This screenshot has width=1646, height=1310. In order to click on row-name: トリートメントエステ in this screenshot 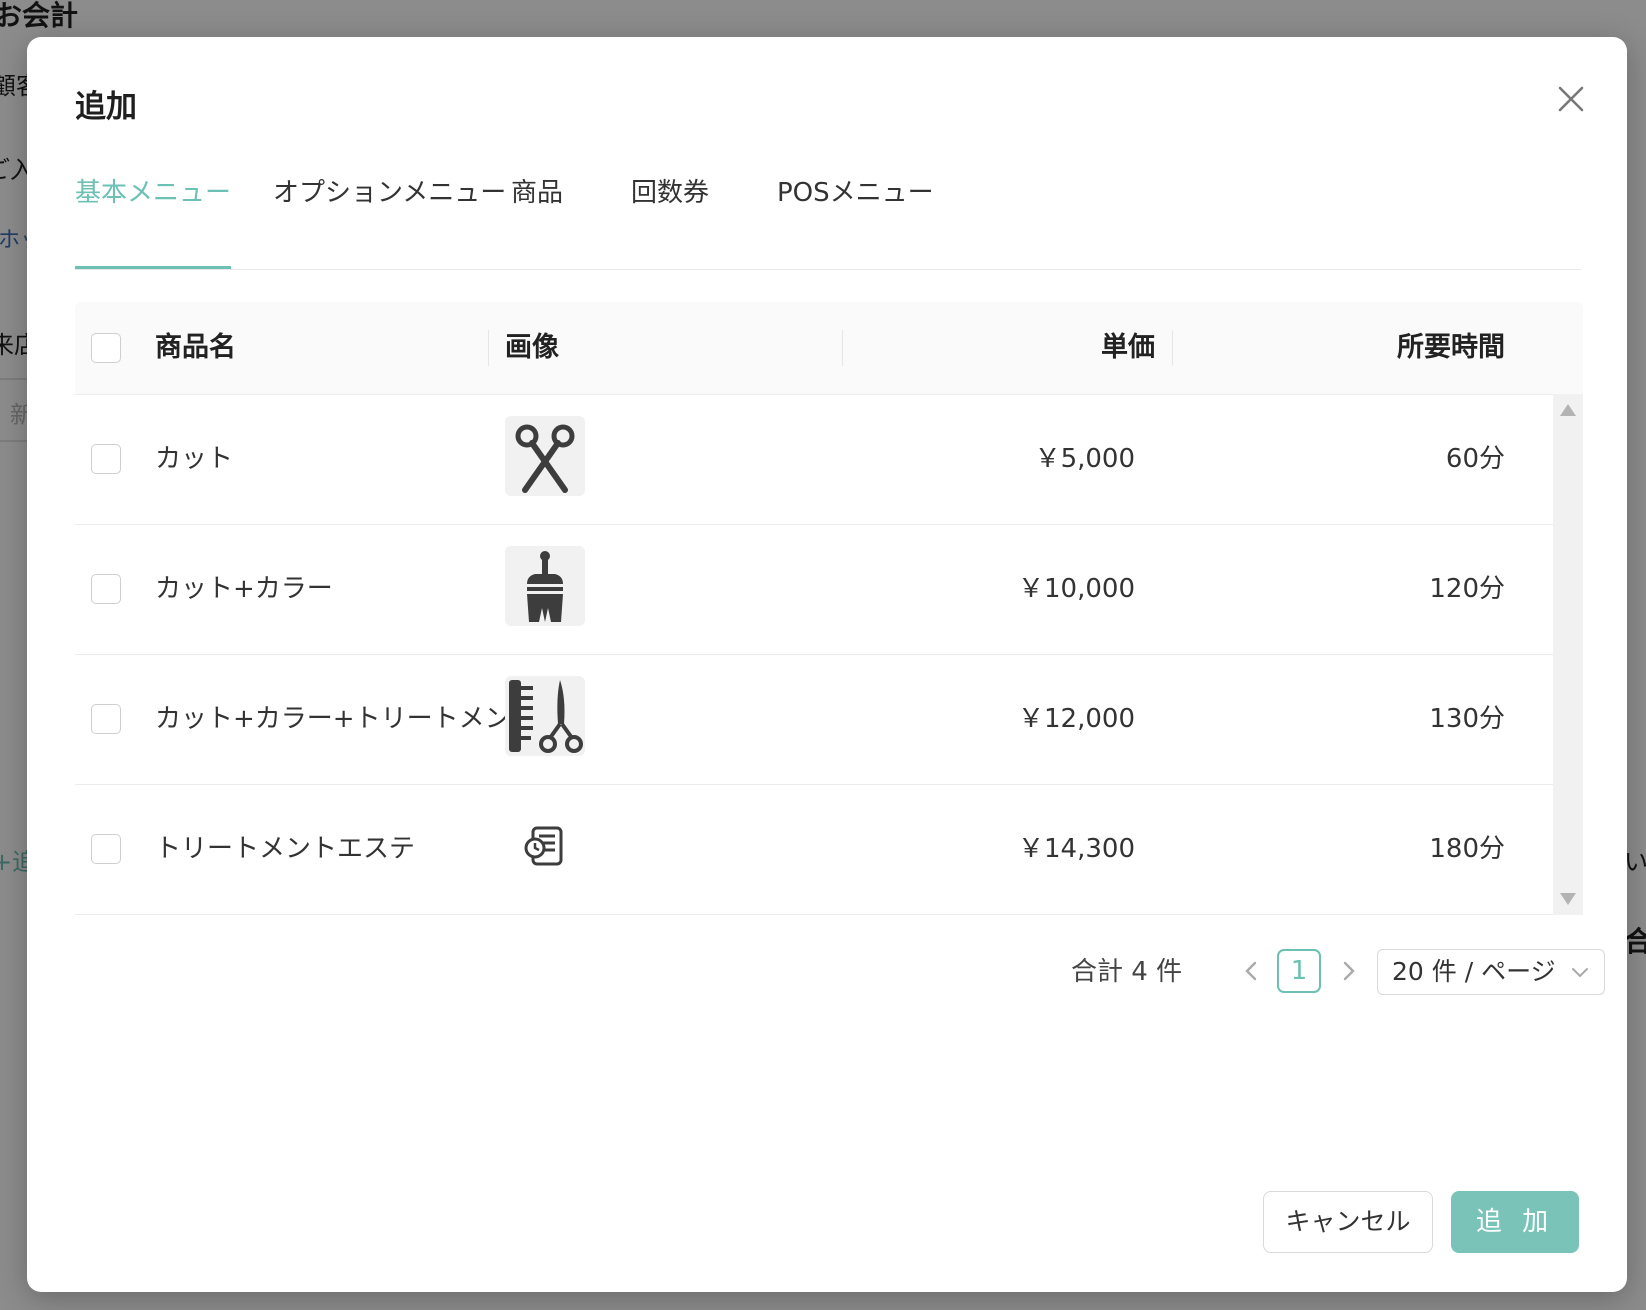, I will do `click(285, 849)`.